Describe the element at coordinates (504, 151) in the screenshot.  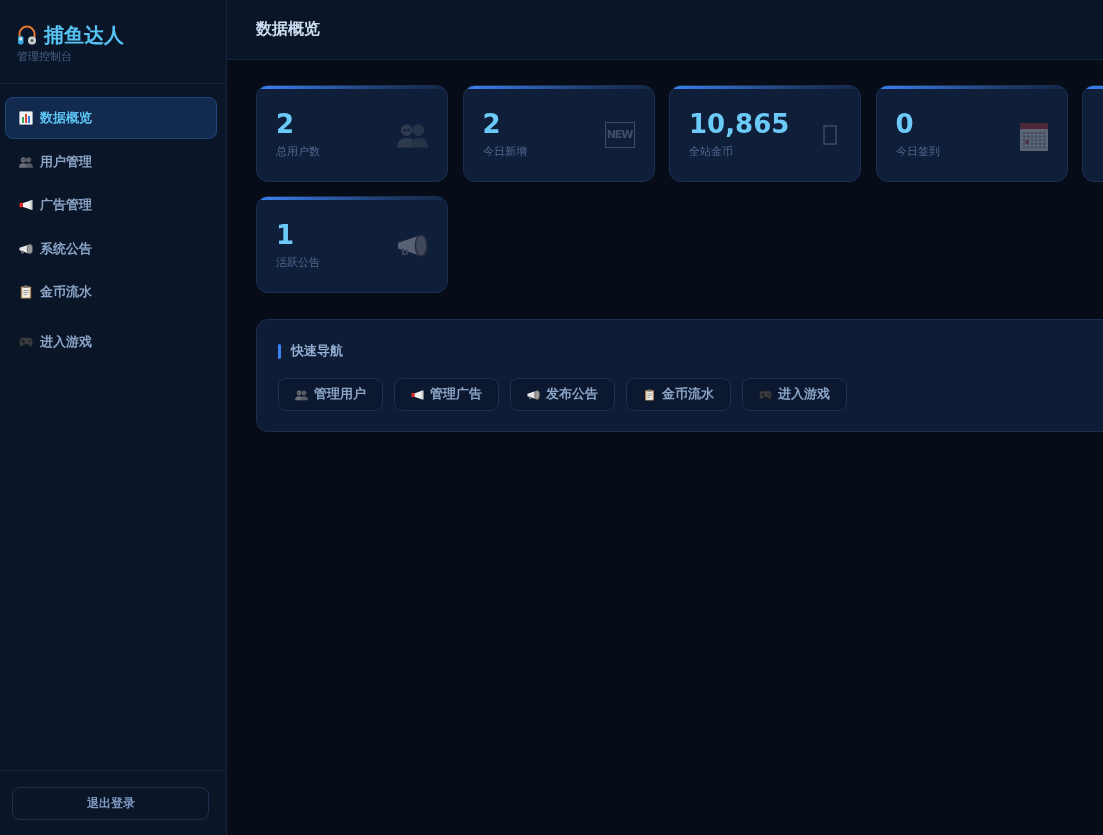
I see `stat-label: 今日新增` at that location.